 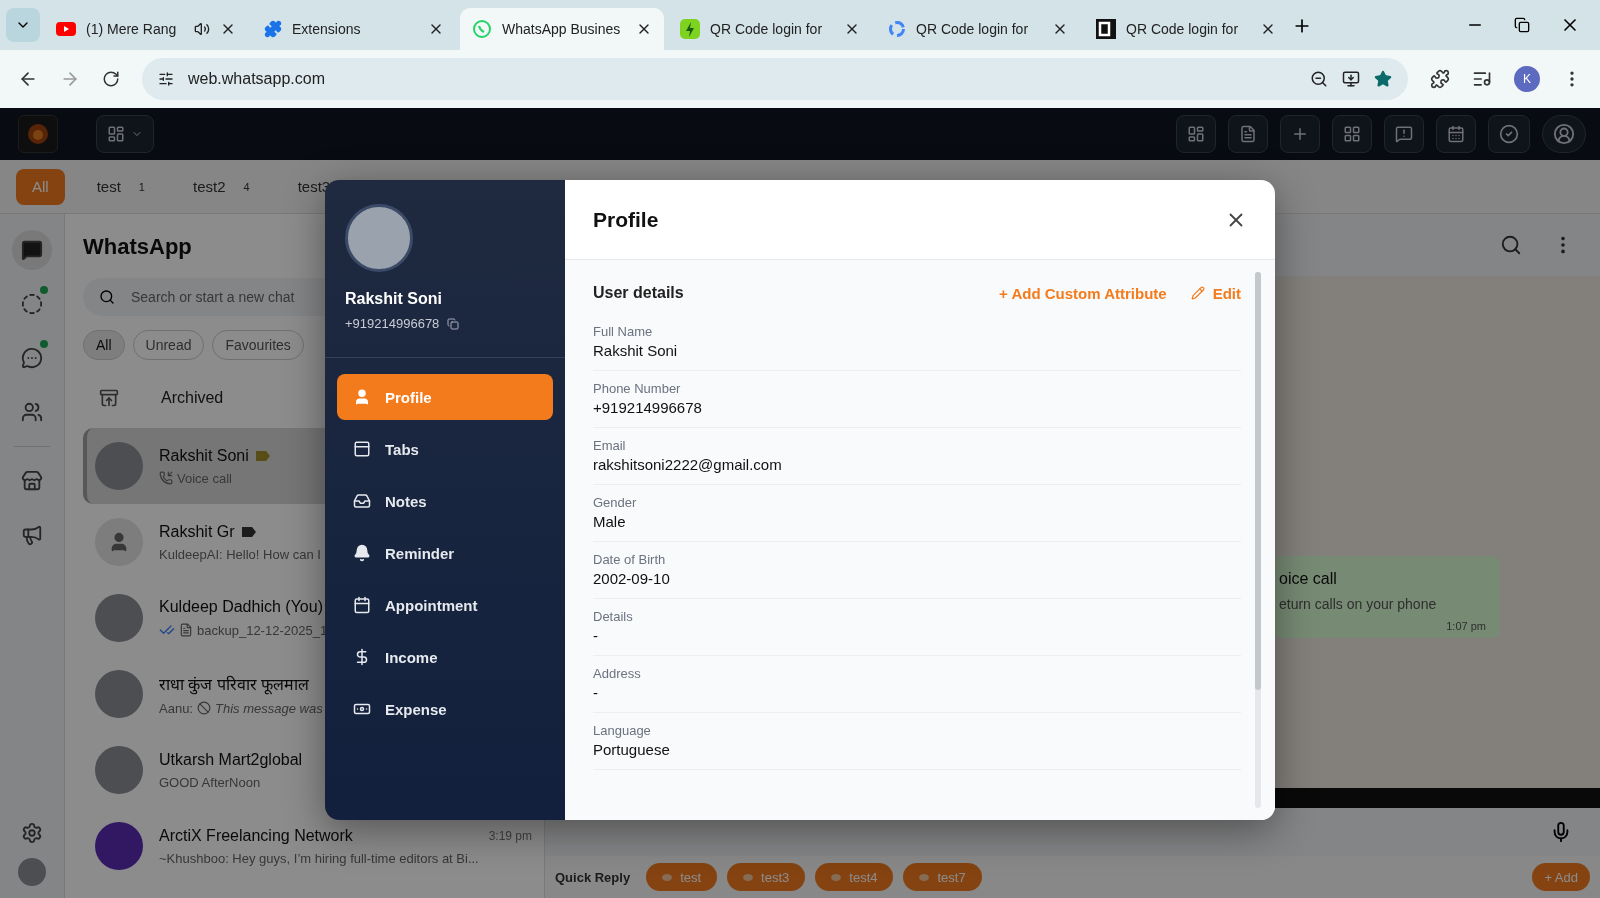 I want to click on archived-label: Archived, so click(x=192, y=398).